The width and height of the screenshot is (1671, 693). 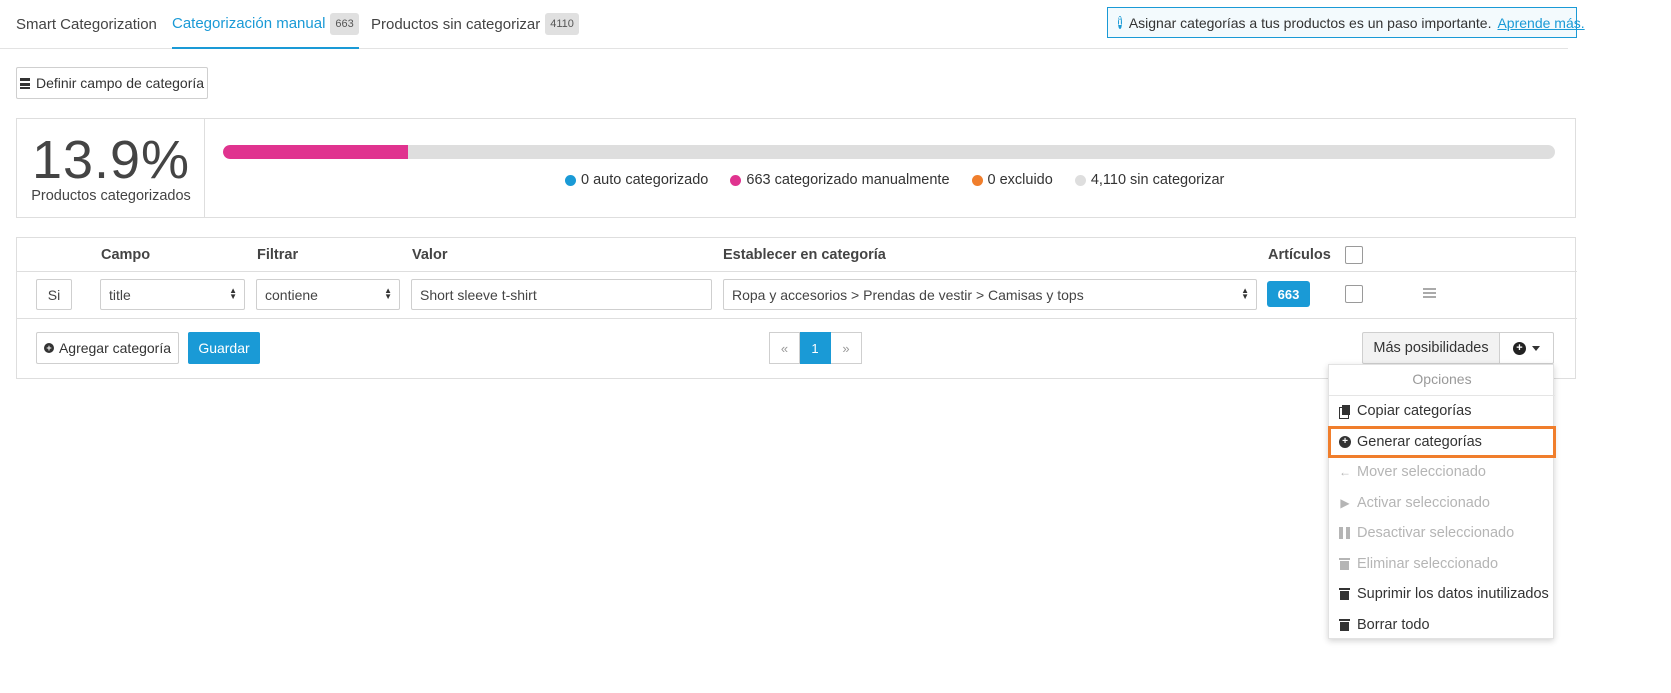 I want to click on drag-handle-icon, so click(x=1429, y=293).